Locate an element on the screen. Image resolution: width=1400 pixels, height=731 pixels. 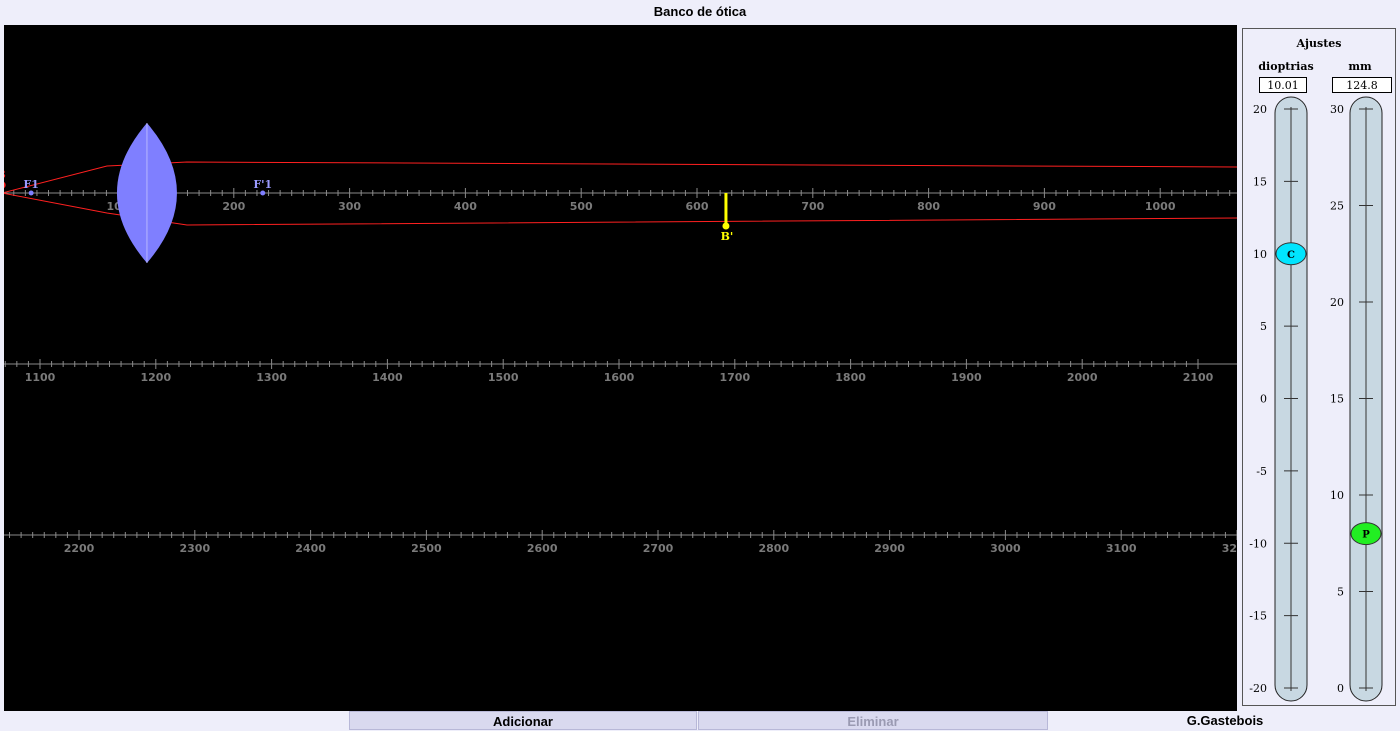
dioptrias-slider-scale-label: 5 is located at coordinates (1263, 326).